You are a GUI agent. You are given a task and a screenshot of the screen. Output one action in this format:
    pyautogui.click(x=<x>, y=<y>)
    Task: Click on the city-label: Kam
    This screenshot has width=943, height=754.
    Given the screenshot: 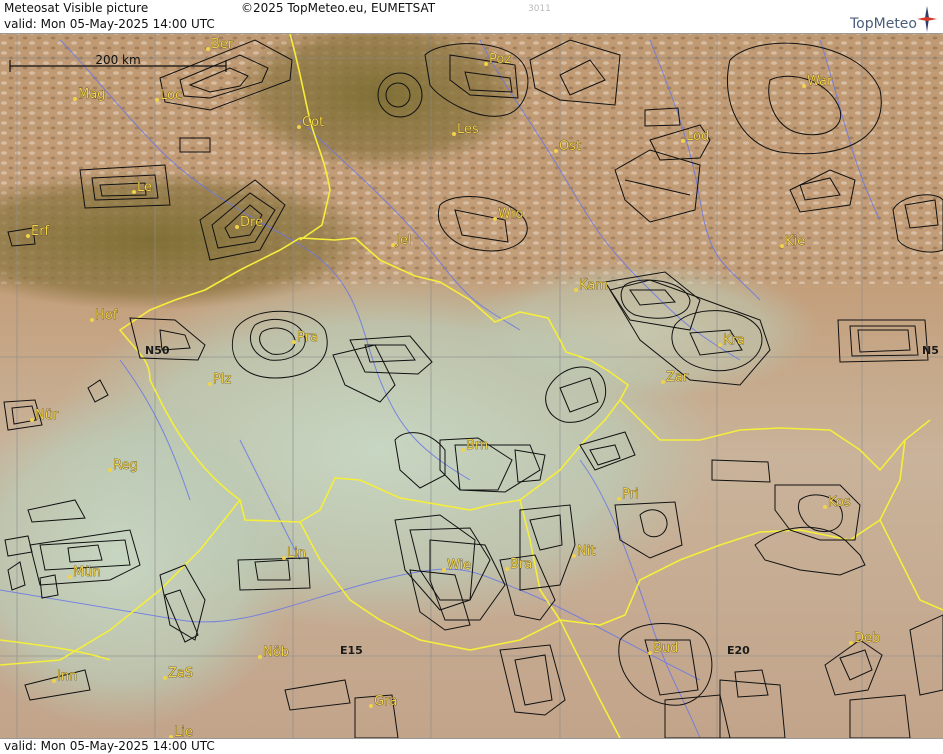 What is the action you would take?
    pyautogui.click(x=593, y=285)
    